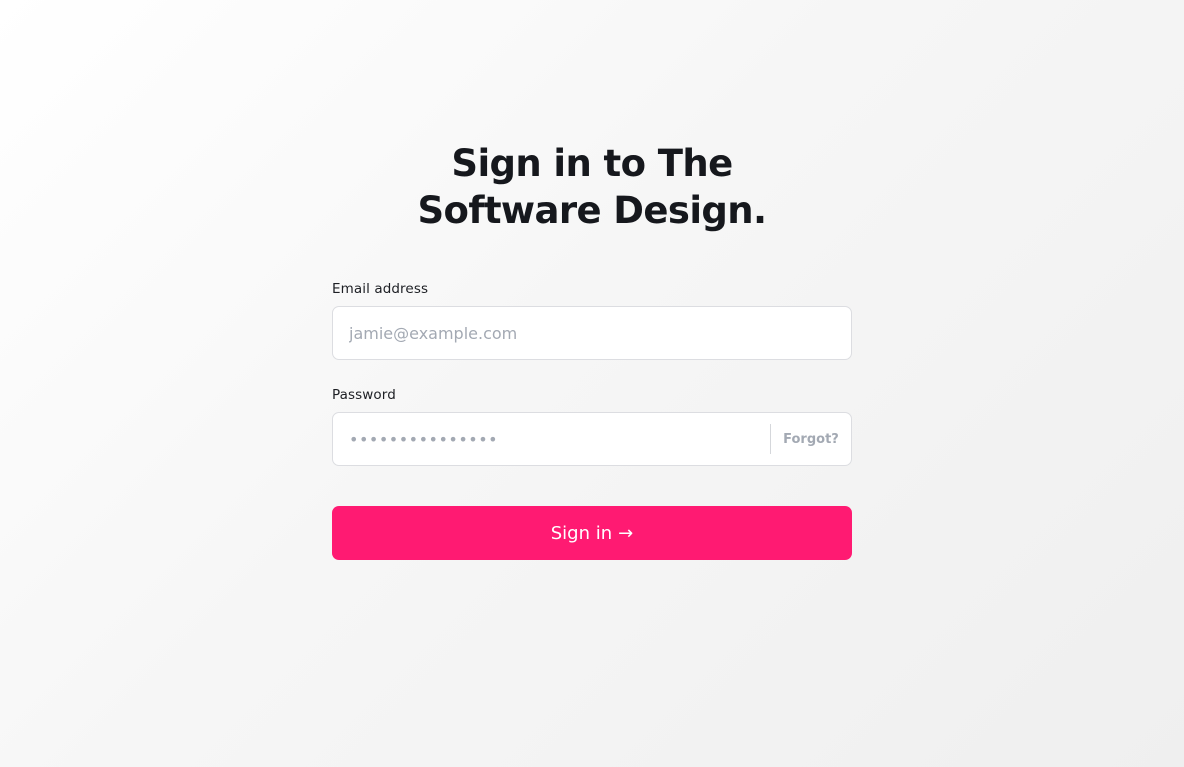 This screenshot has width=1184, height=767. I want to click on email-label: Email address, so click(380, 289).